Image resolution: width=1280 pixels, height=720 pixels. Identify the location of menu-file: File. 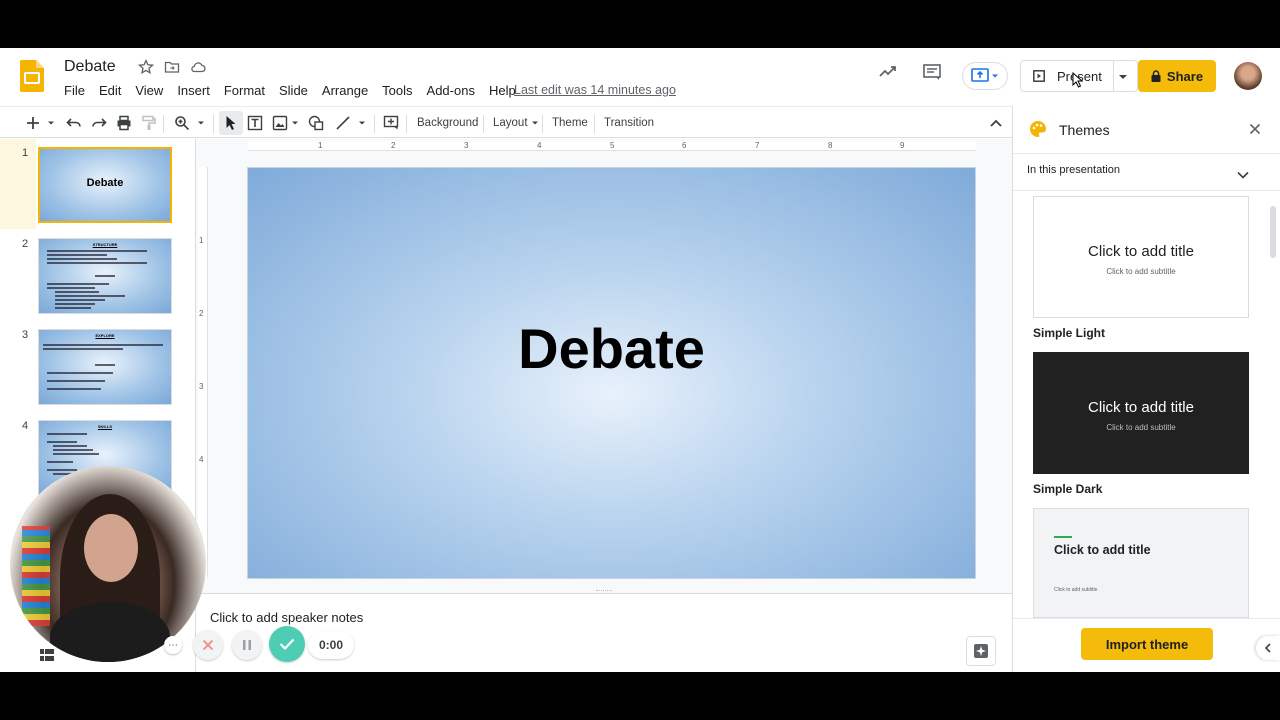
(74, 90).